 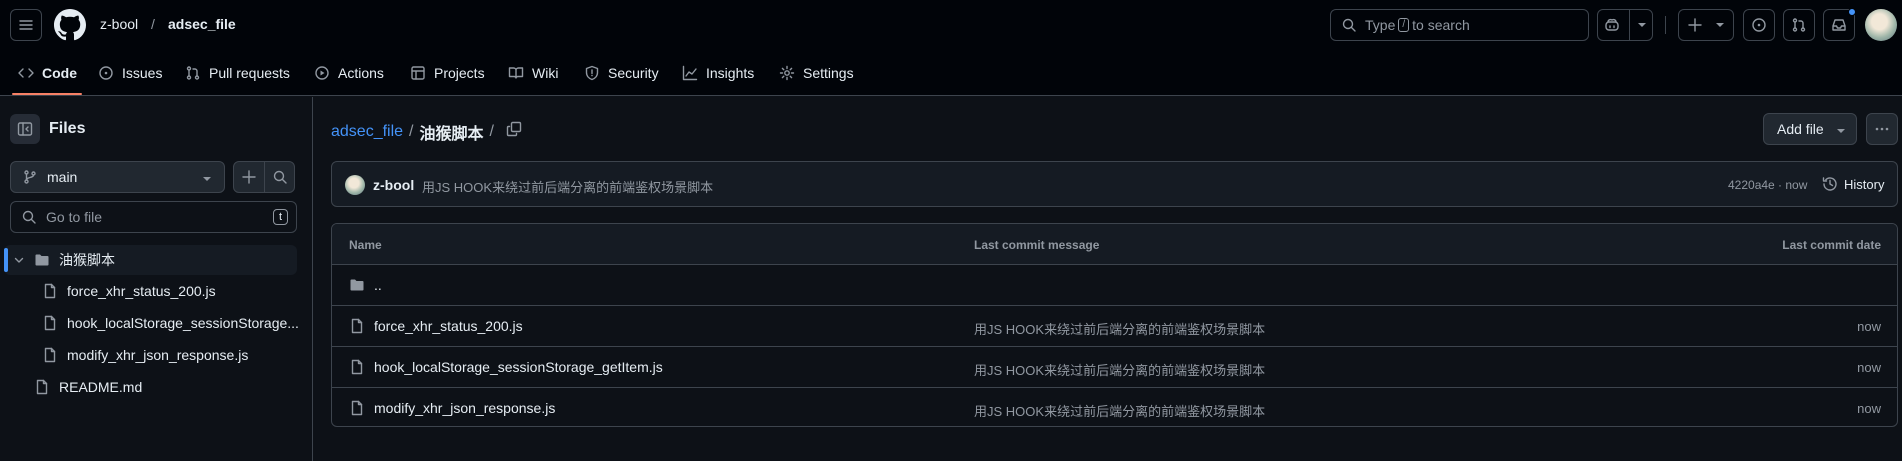 I want to click on tab-actions: Actions, so click(x=349, y=73).